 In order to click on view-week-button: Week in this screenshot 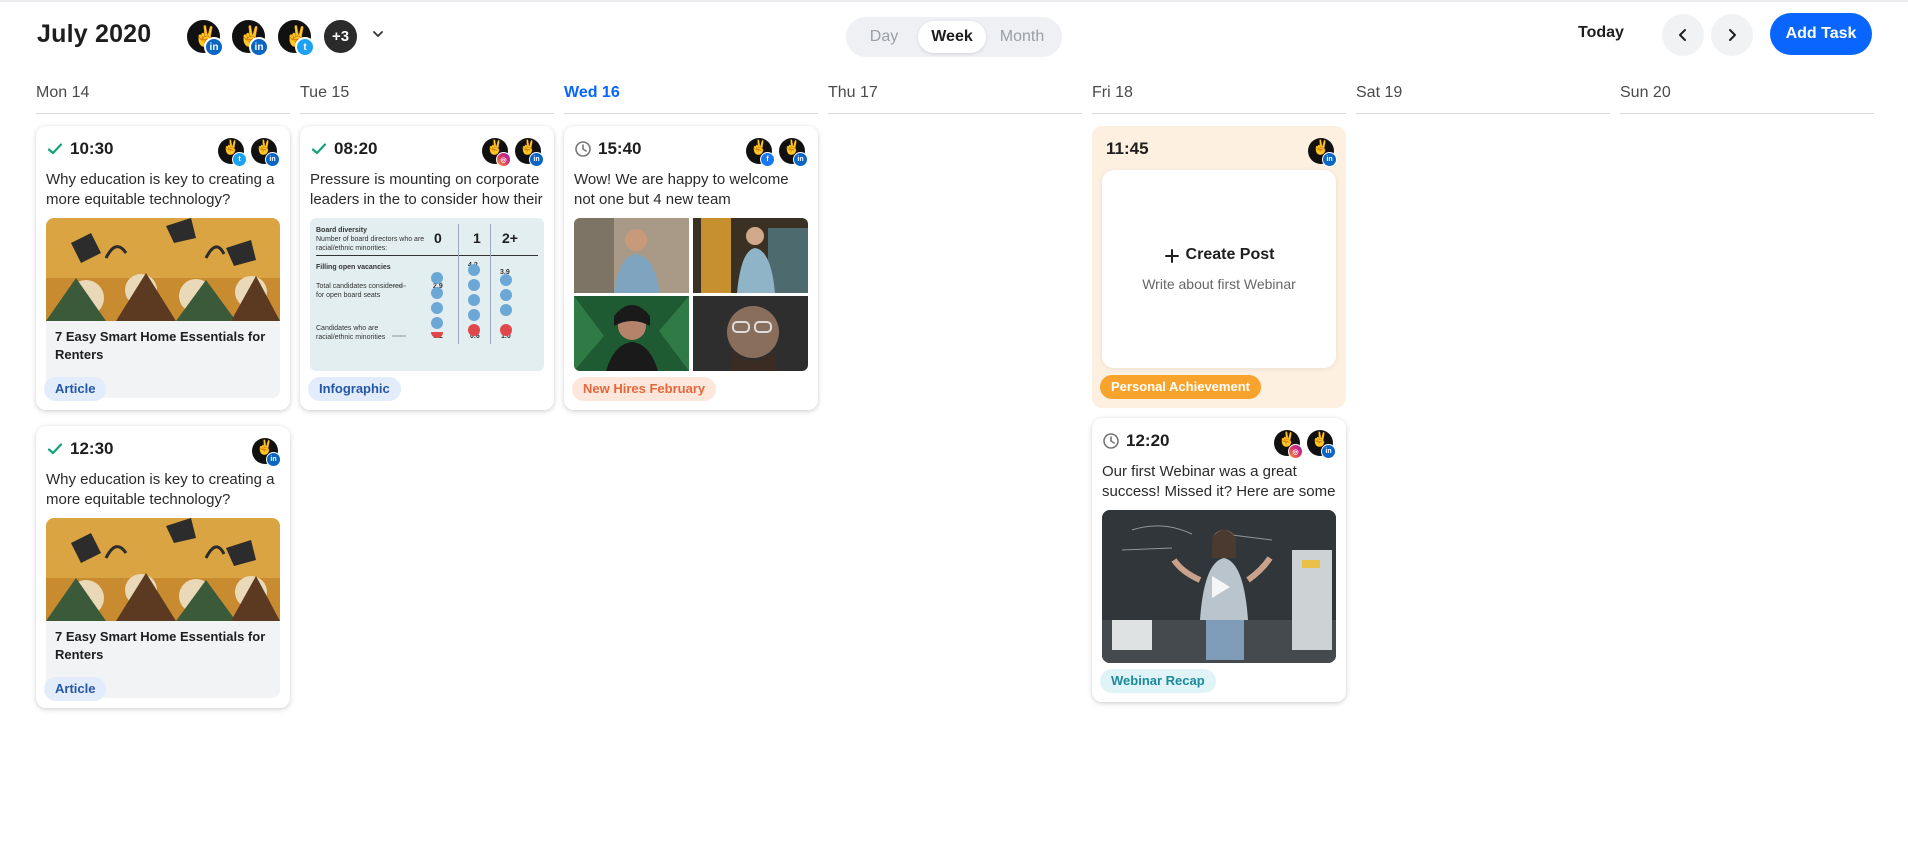, I will do `click(952, 37)`.